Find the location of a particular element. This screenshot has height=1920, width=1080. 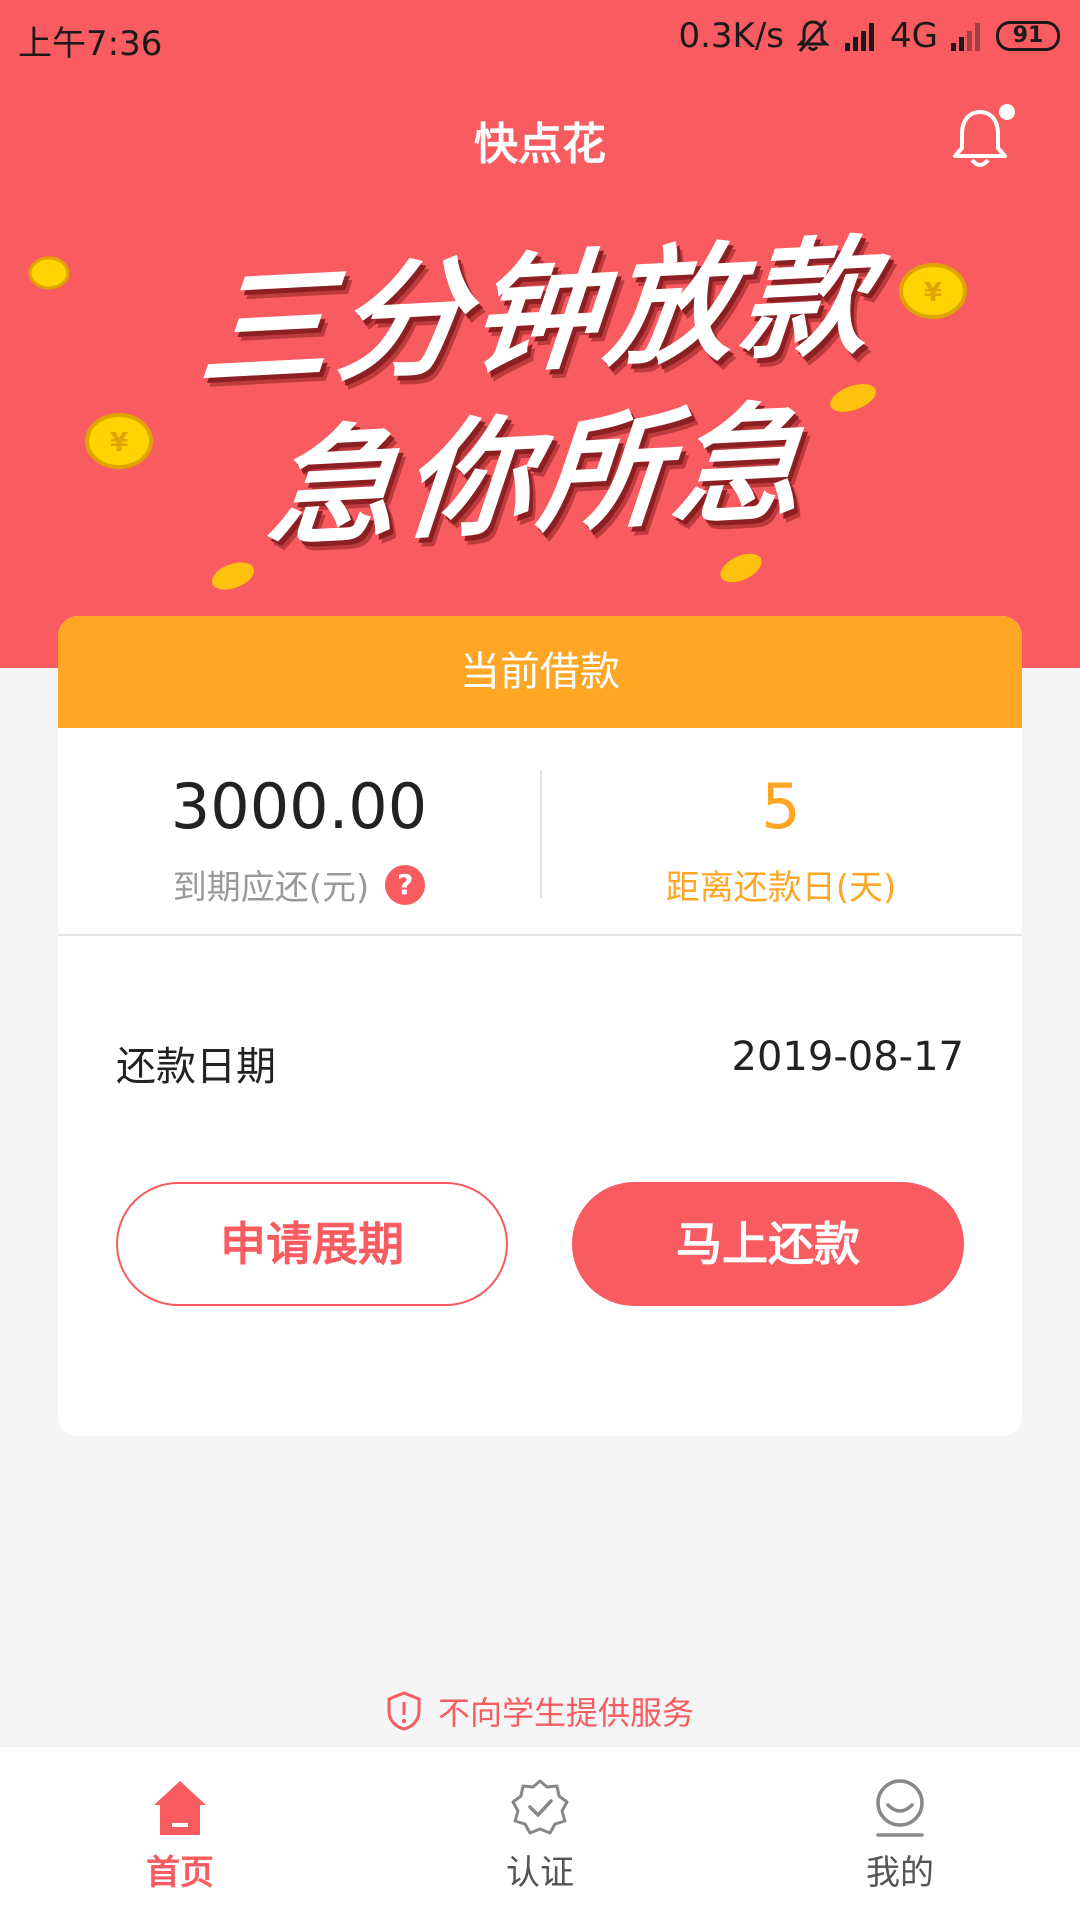

notification-dot is located at coordinates (1007, 112).